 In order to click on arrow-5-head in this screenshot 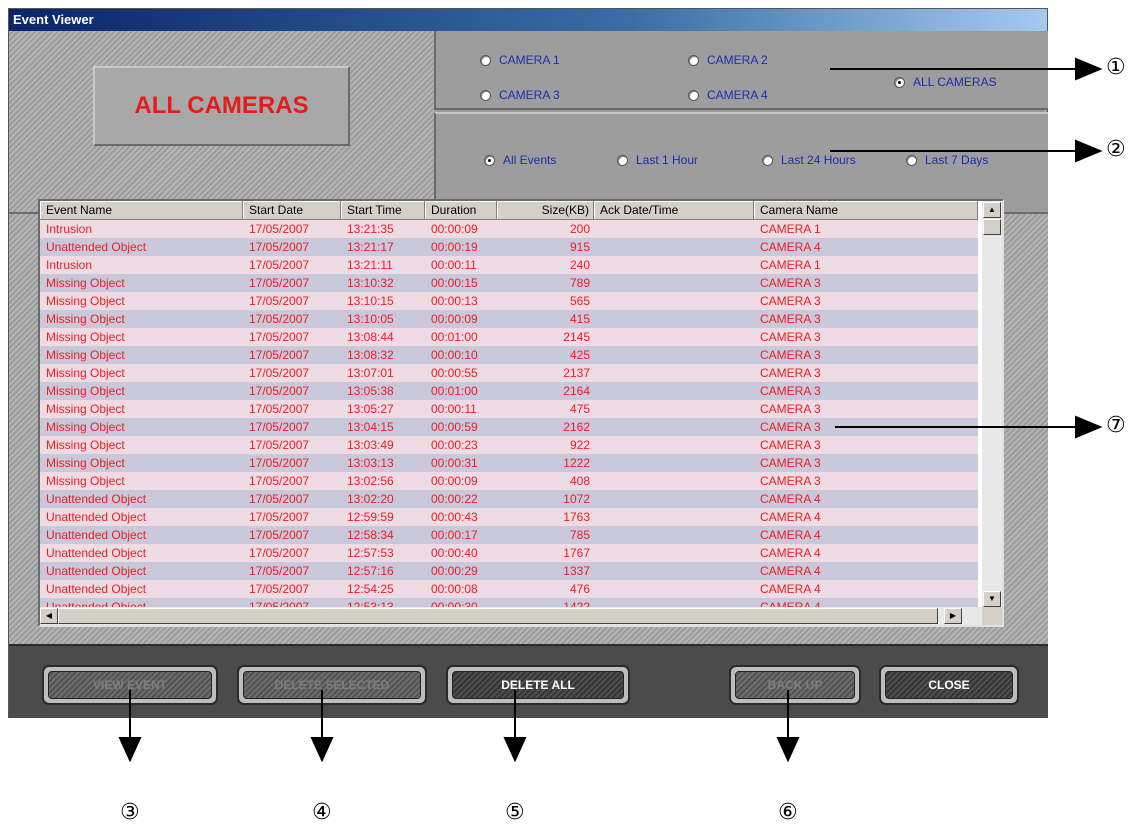, I will do `click(515, 750)`.